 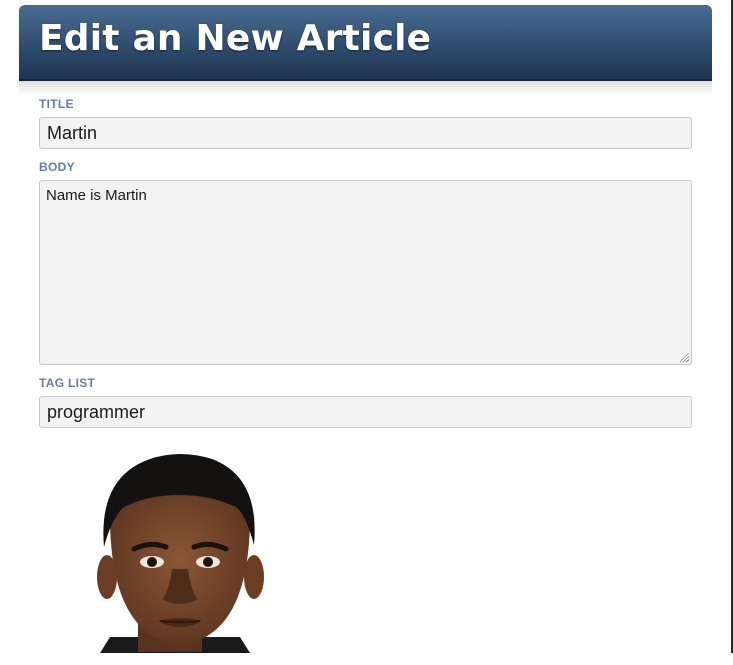 I want to click on portrait-image, so click(x=180, y=553).